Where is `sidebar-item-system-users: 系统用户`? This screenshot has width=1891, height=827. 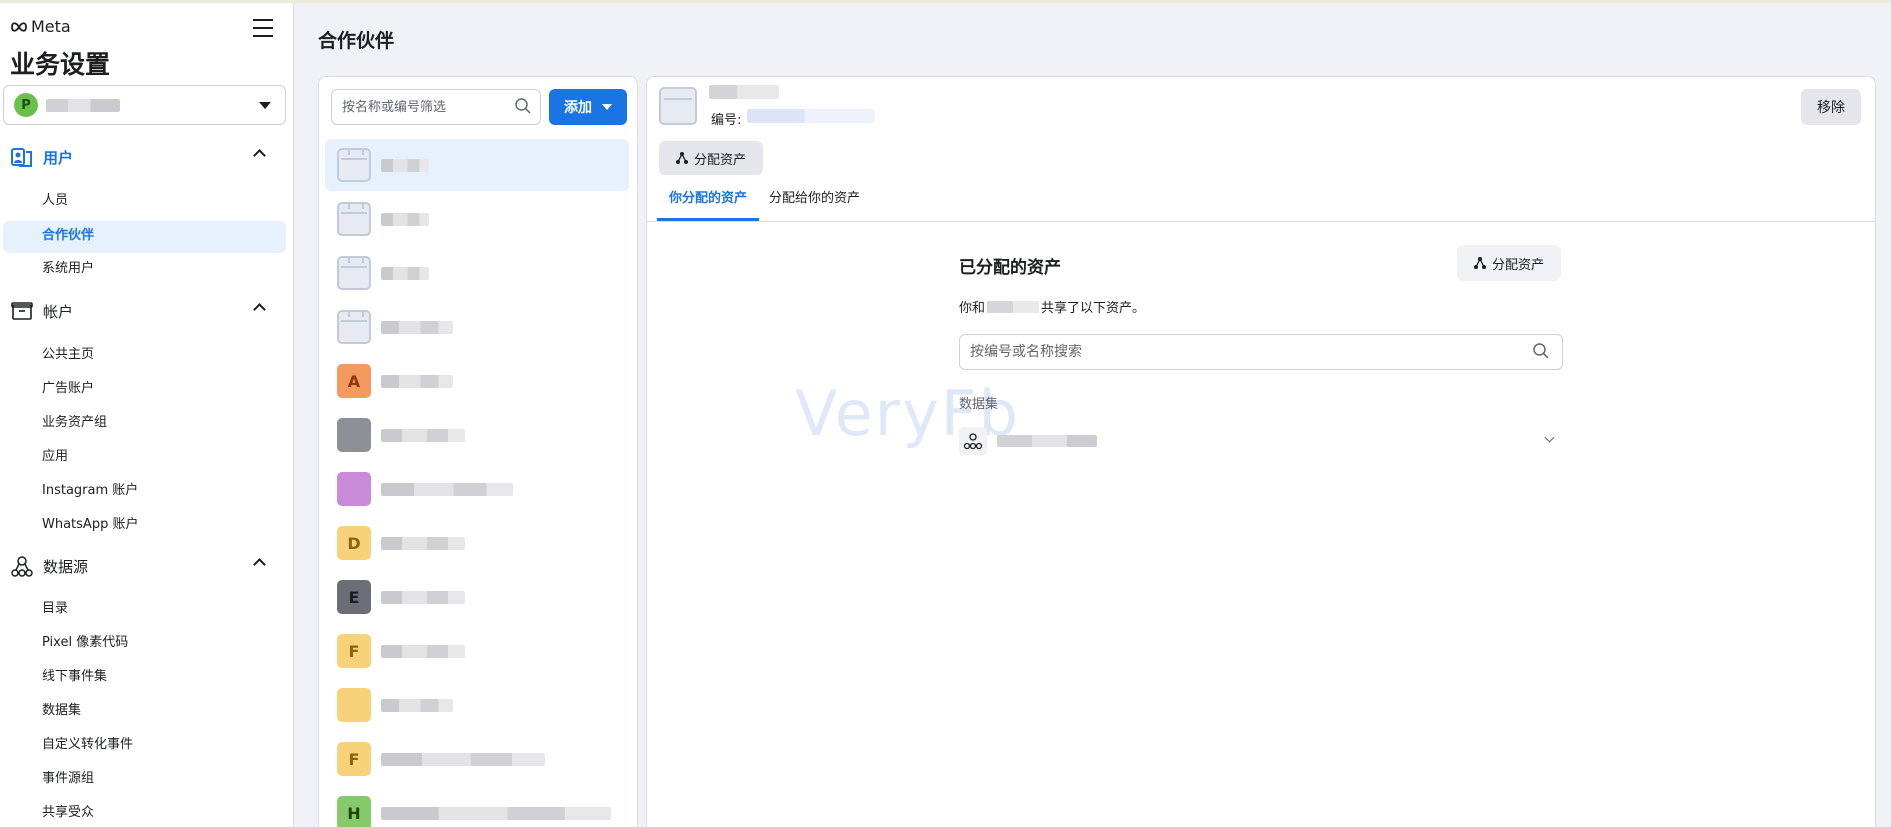 sidebar-item-system-users: 系统用户 is located at coordinates (68, 269).